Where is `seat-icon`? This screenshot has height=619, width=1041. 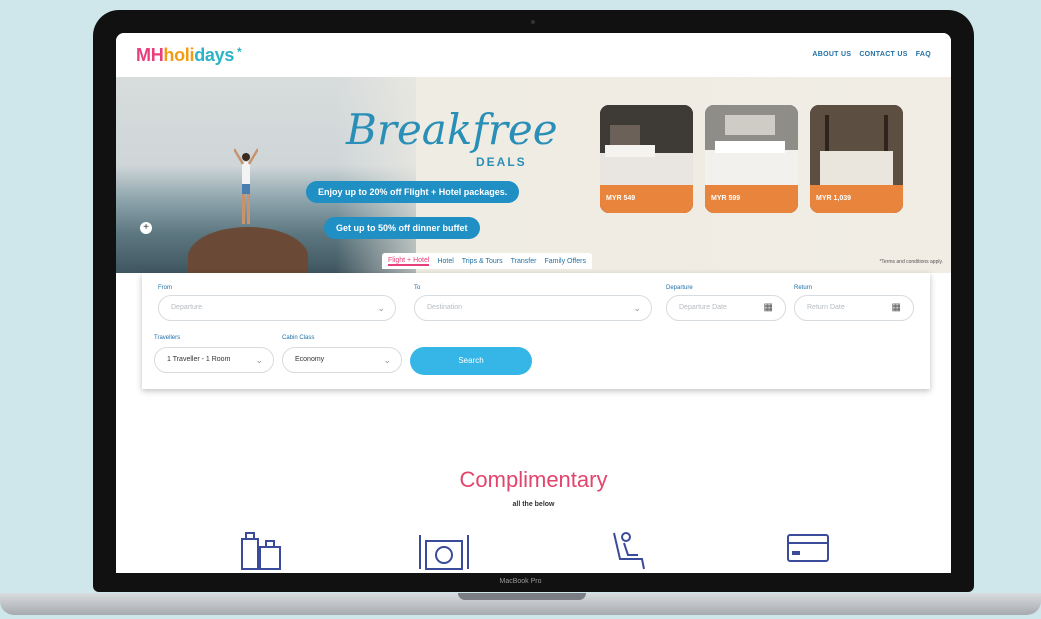
seat-icon is located at coordinates (629, 551).